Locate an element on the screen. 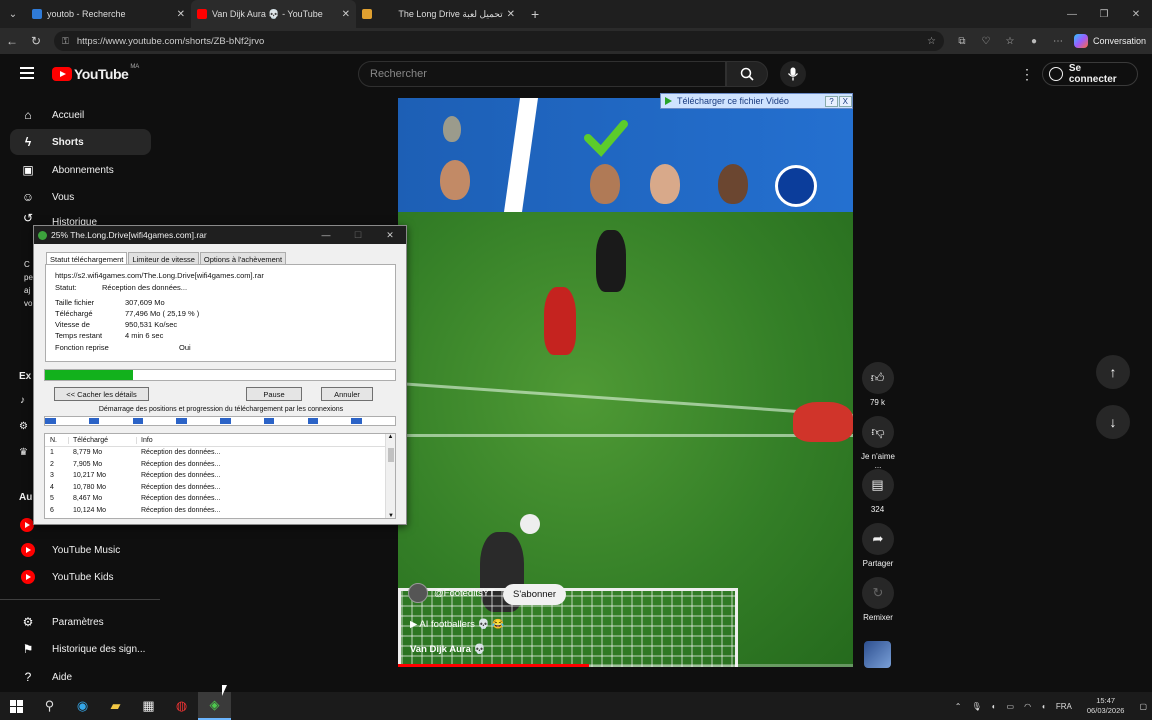 The width and height of the screenshot is (1152, 720). sidebar-item-youtube-music: YouTube Music is located at coordinates (80, 550).